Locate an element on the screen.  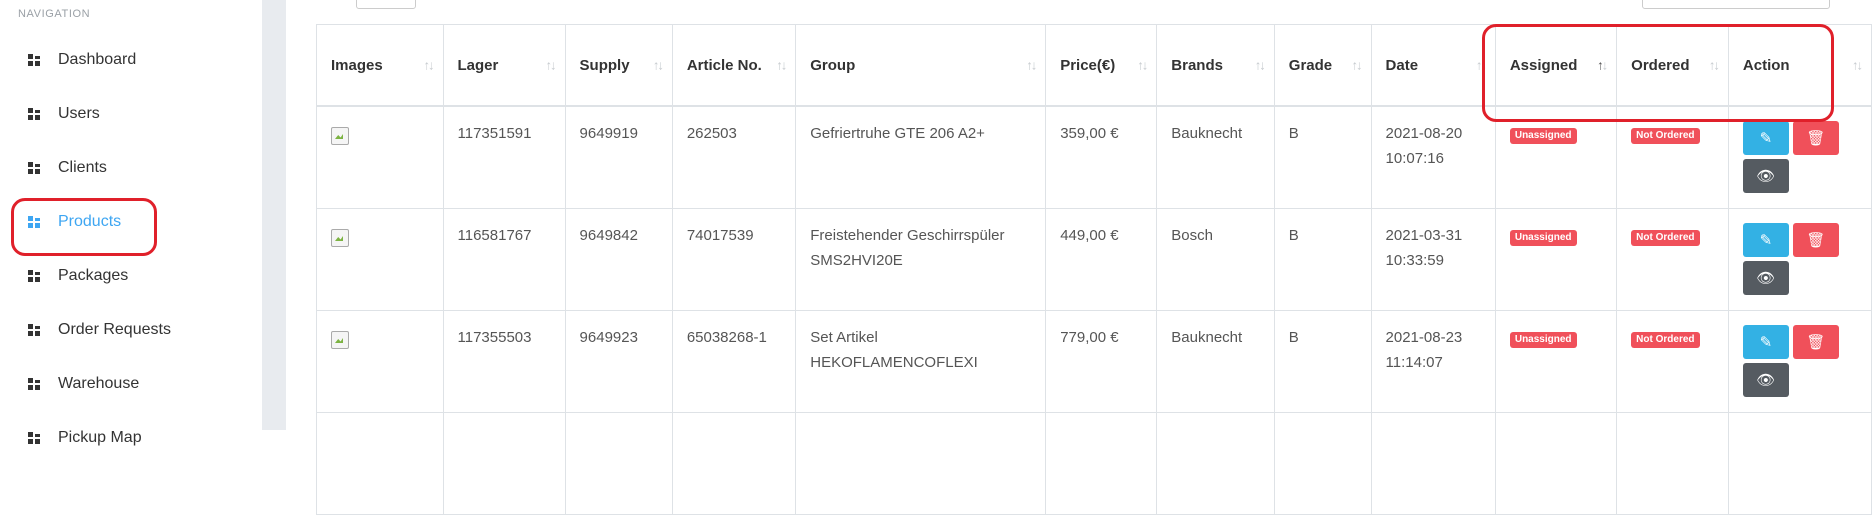
column-header-images: Images ↑↓ is located at coordinates (380, 65).